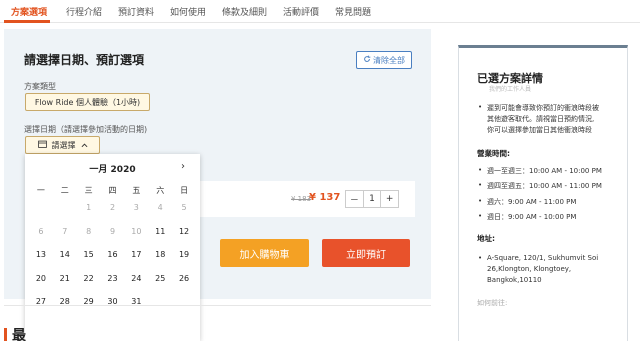  What do you see at coordinates (27, 21) in the screenshot?
I see `active-tab-indicator` at bounding box center [27, 21].